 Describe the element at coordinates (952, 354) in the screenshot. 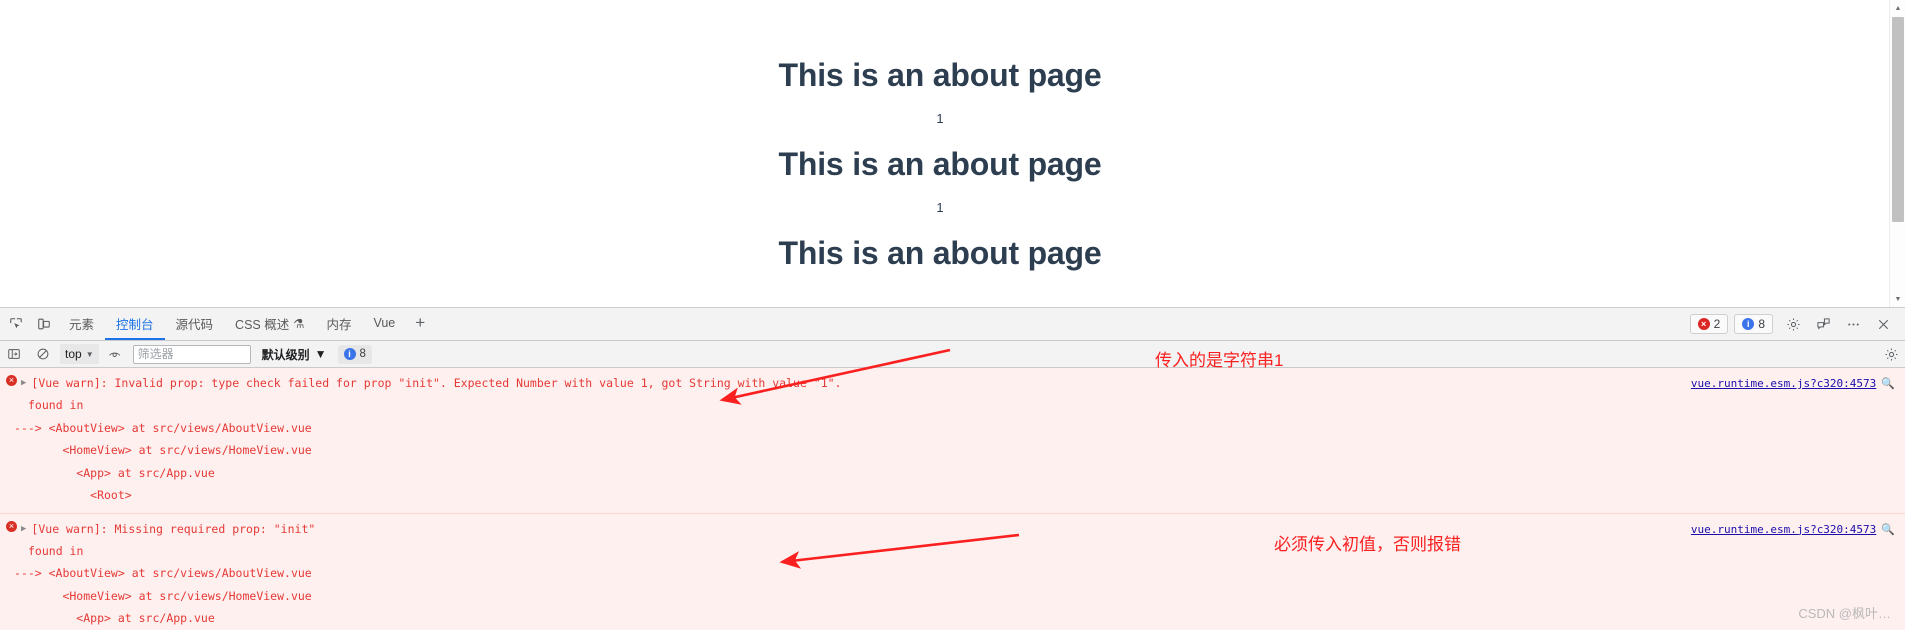

I see `console-filter-toolbar: top ▼ 默认级别 ▼ i 8` at that location.